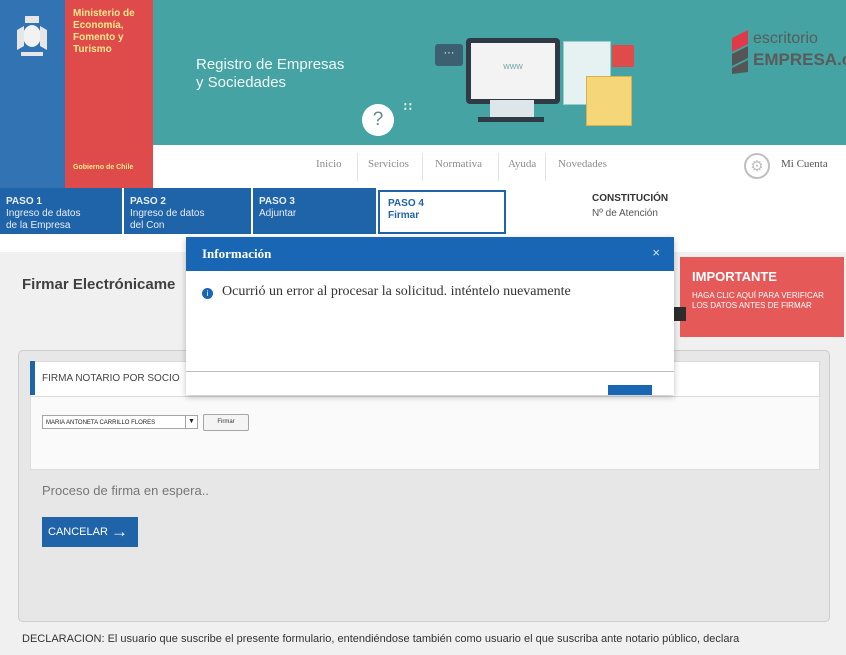 The height and width of the screenshot is (655, 846). Describe the element at coordinates (226, 422) in the screenshot. I see `sign-button: Firmar` at that location.